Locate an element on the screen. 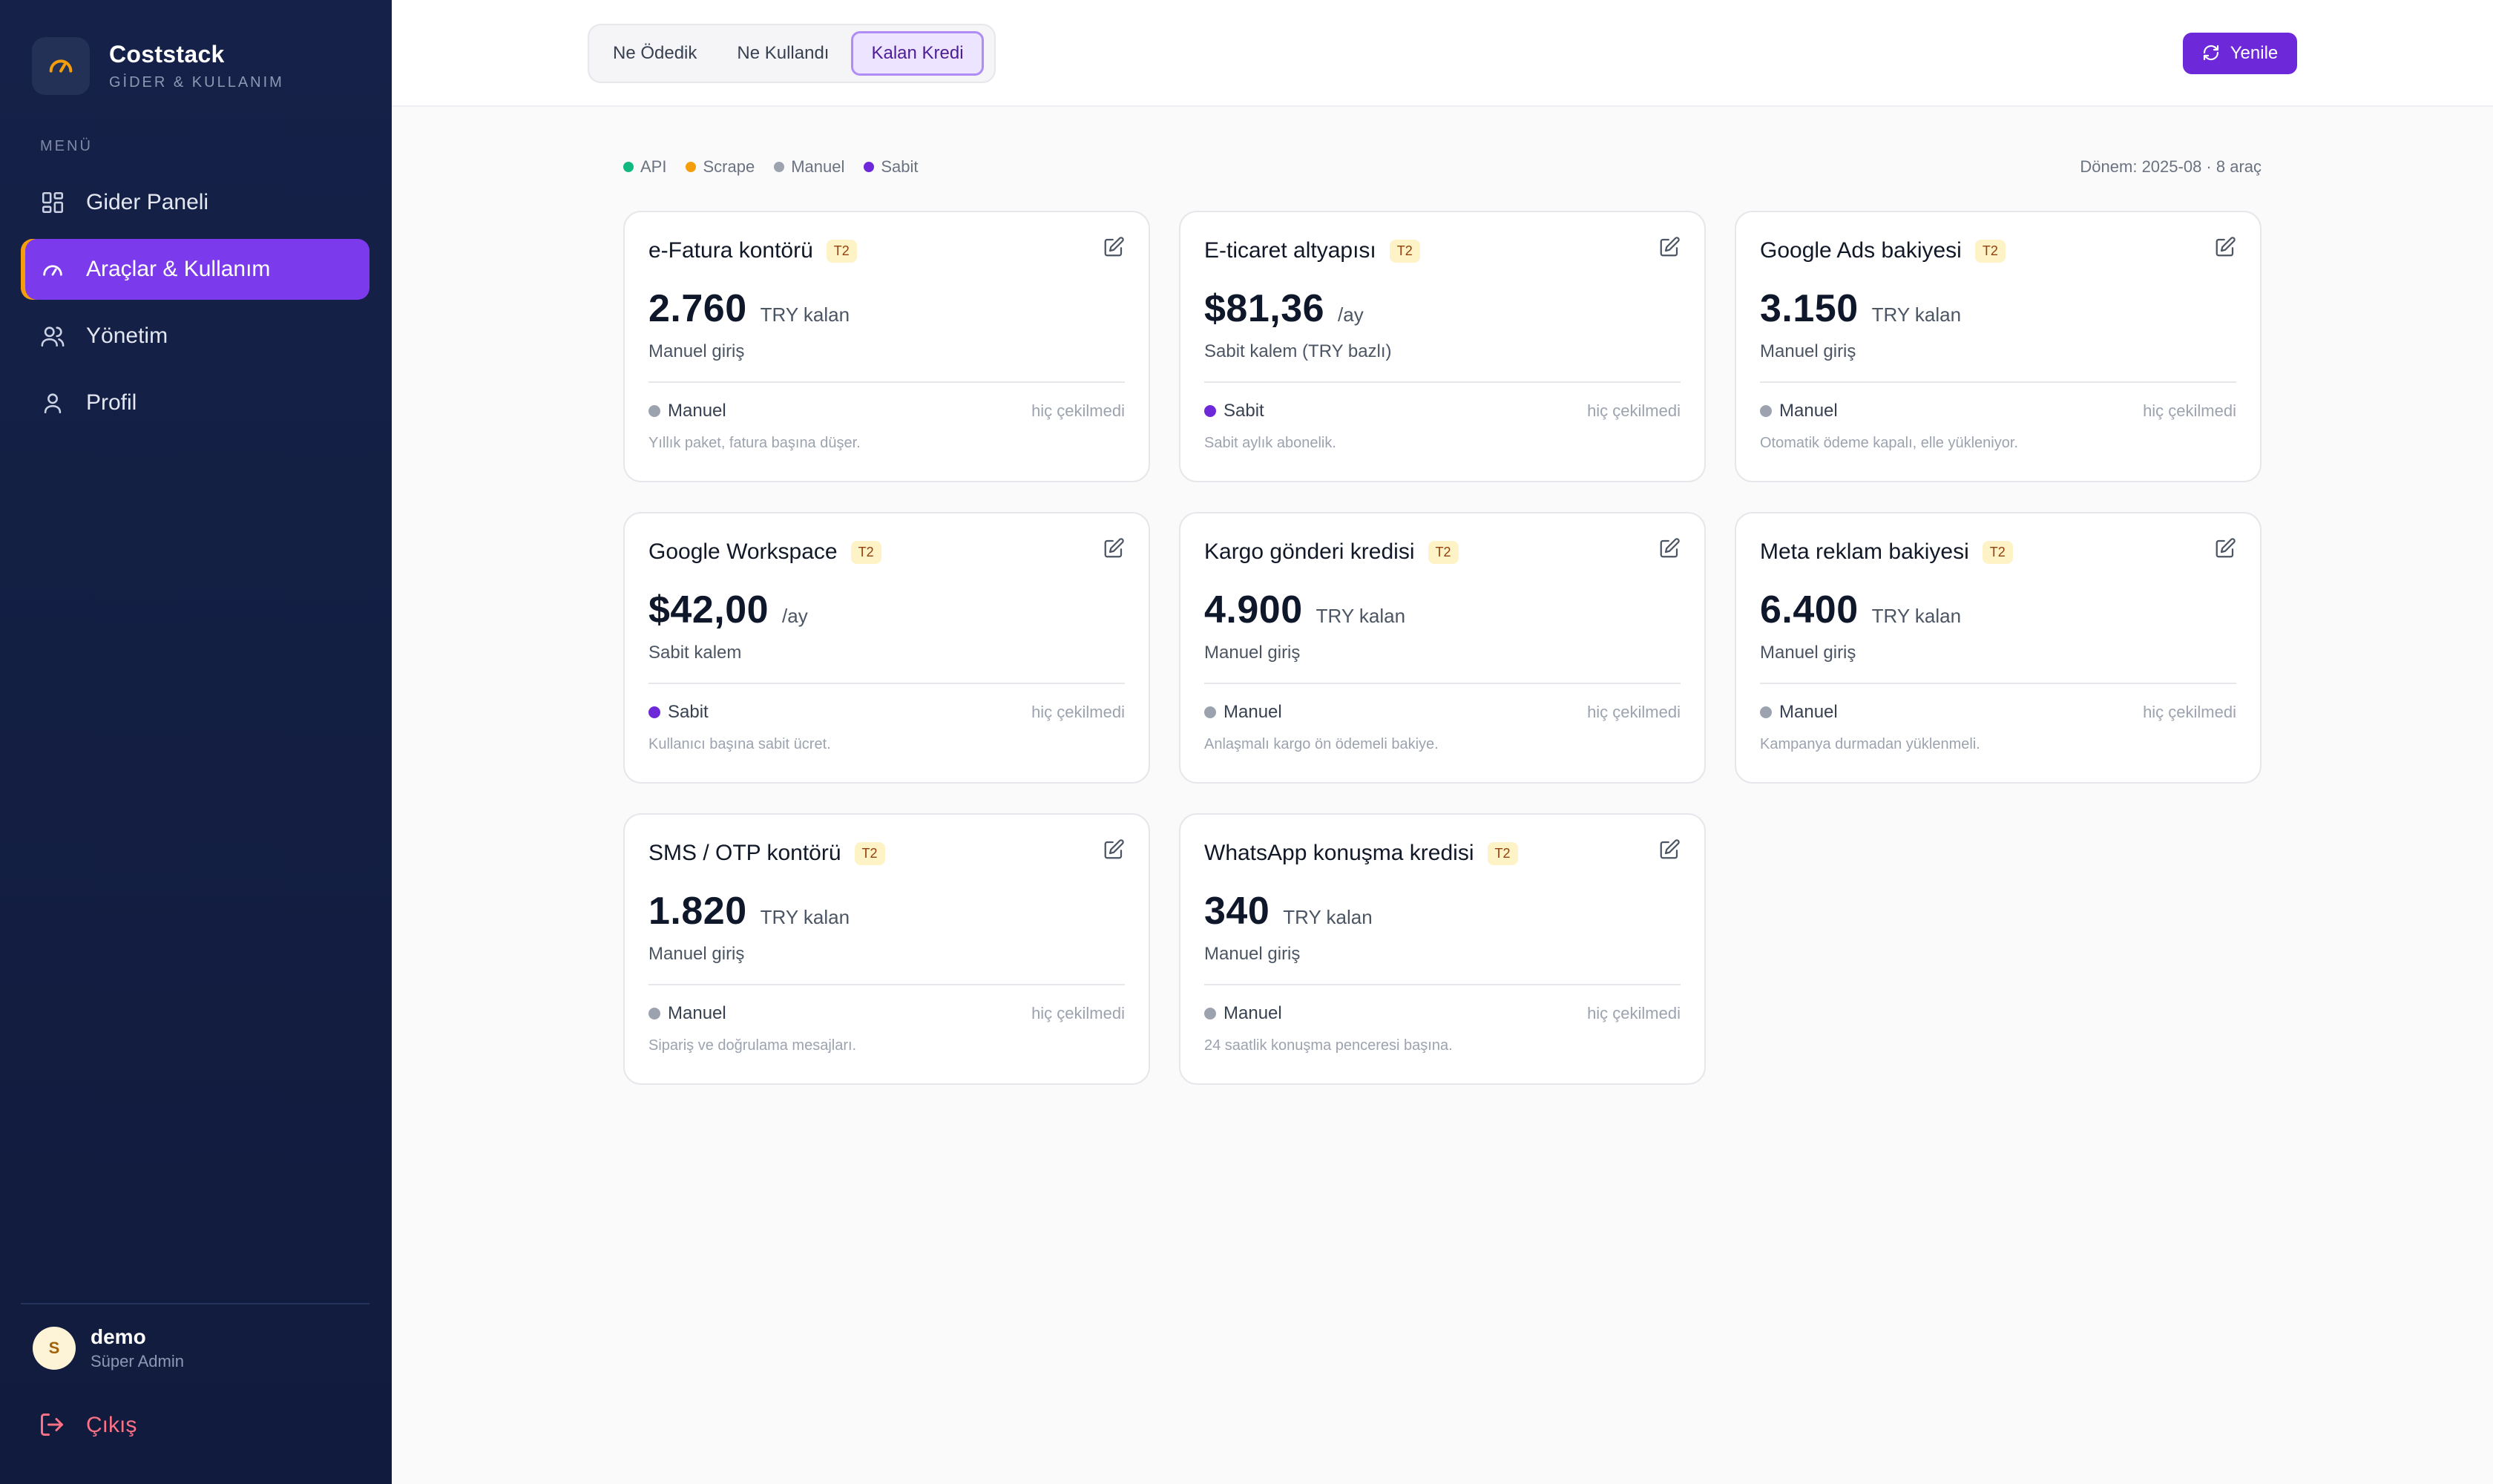 The image size is (2493, 1484). amount-value: $81,36 is located at coordinates (1264, 308).